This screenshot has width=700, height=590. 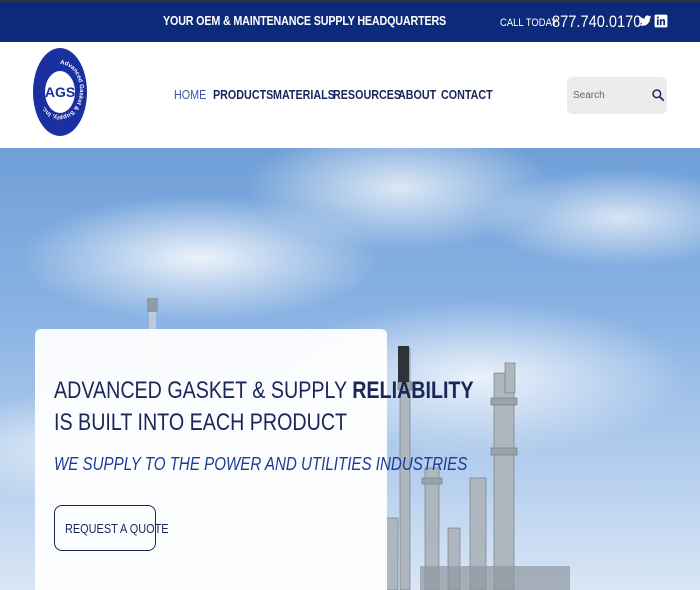 I want to click on ags-logo: Advanced Gasket & Supply, Inc. AGS, so click(x=60, y=94).